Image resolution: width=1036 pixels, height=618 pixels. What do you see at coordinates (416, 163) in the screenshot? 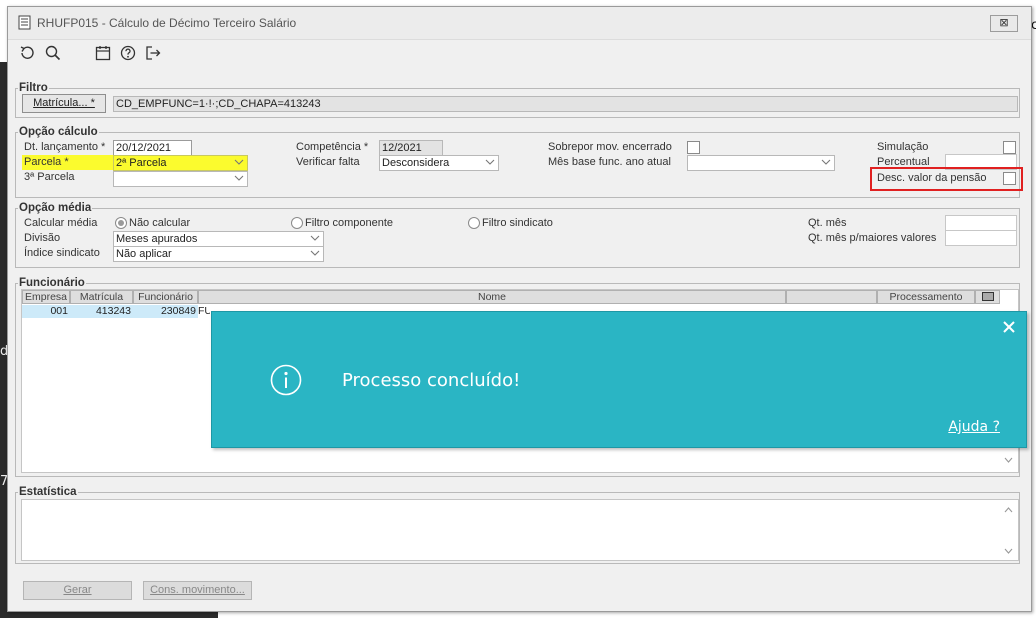
I see `verificar-falta-value: Desconsidera` at bounding box center [416, 163].